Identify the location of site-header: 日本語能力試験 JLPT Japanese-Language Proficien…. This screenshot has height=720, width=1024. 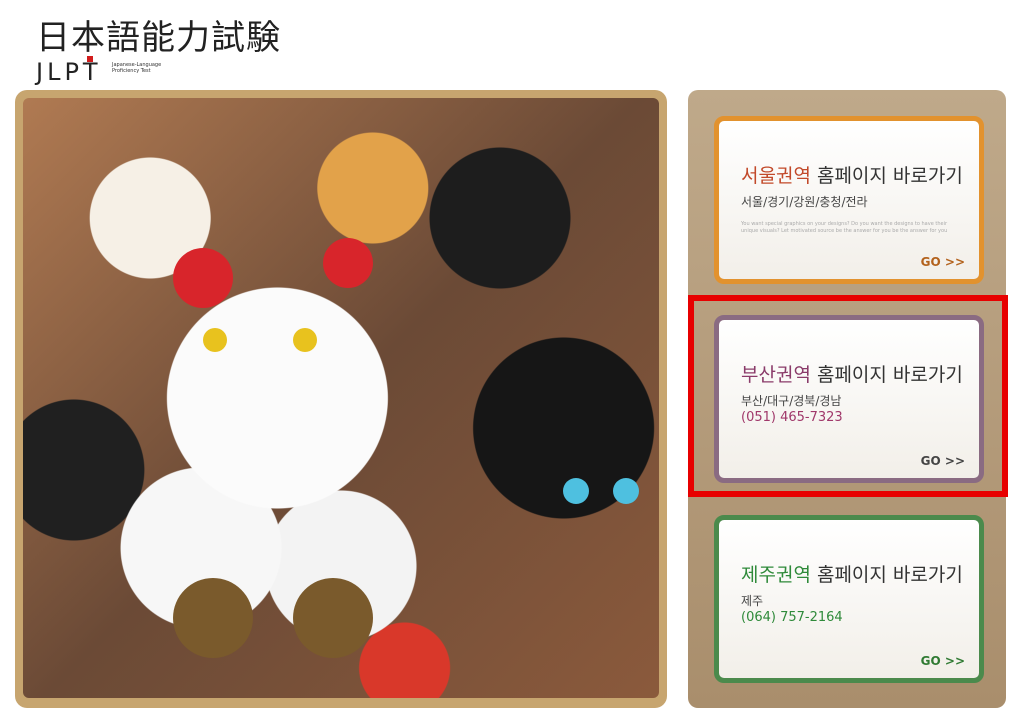
(232, 48).